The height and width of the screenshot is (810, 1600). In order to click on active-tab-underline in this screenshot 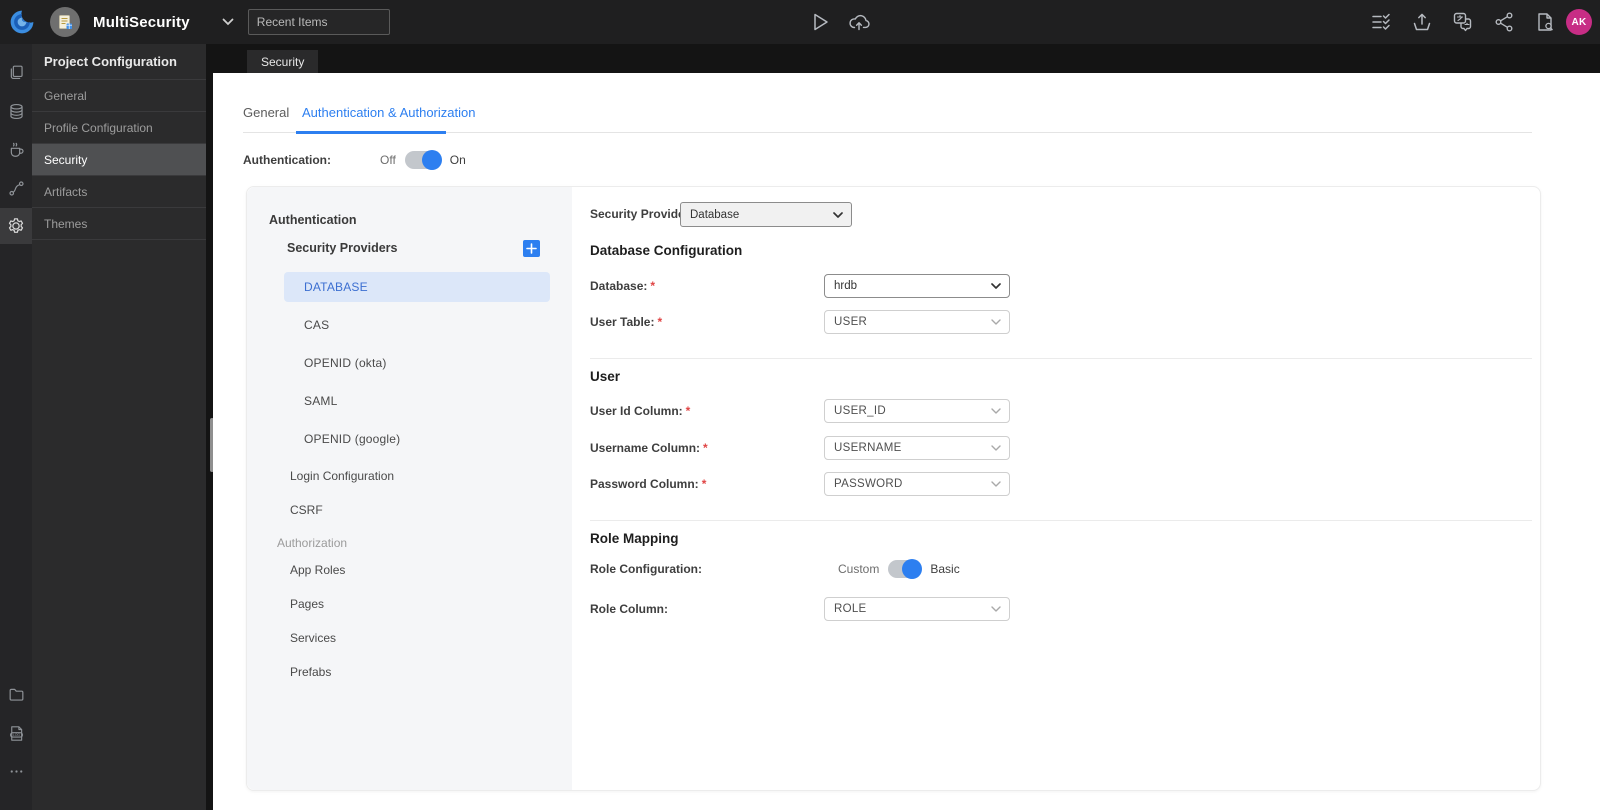, I will do `click(371, 132)`.